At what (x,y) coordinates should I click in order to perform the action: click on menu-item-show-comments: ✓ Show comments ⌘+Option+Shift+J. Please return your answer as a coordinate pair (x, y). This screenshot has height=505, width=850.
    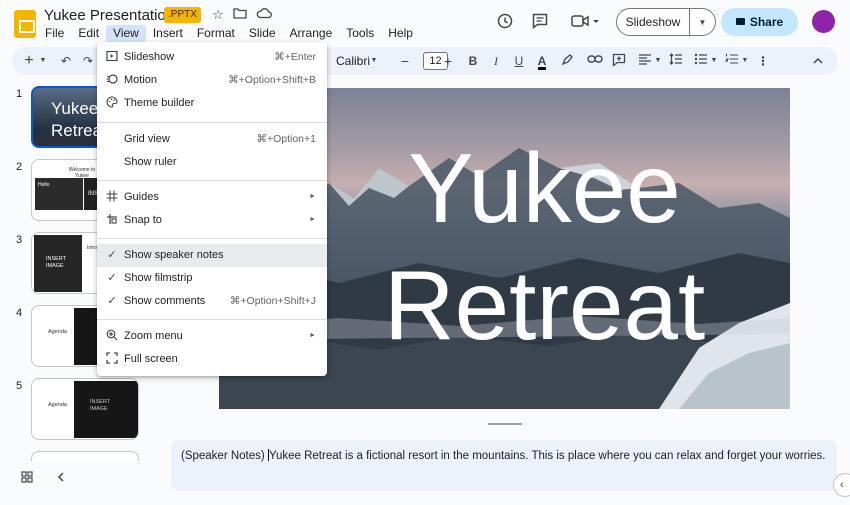
    Looking at the image, I should click on (212, 301).